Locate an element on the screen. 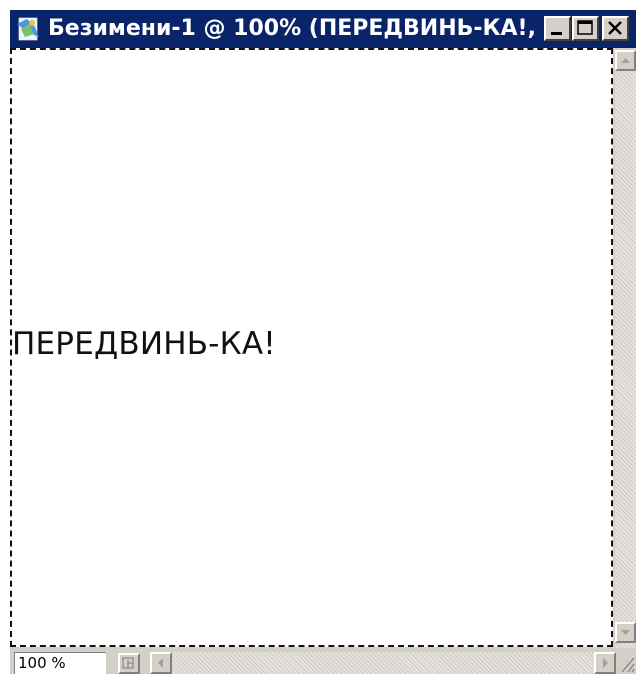 The width and height of the screenshot is (636, 678). scroll-up-button is located at coordinates (625, 60).